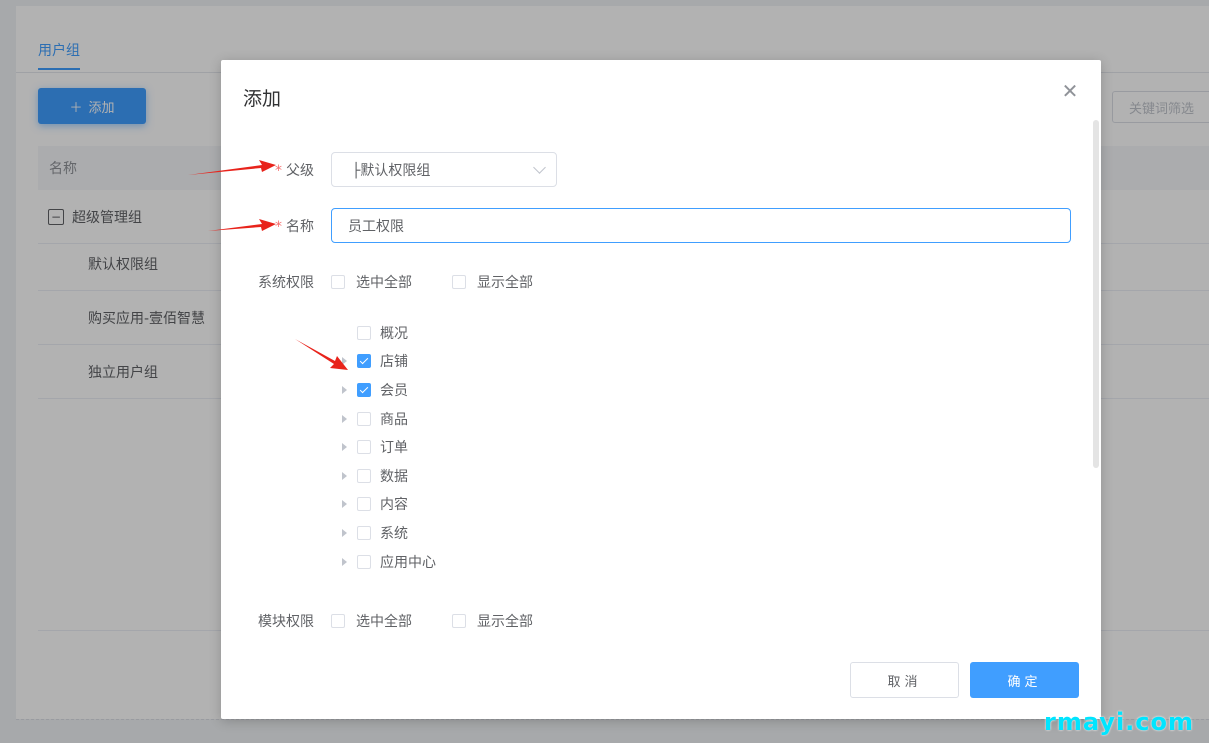 The image size is (1209, 743). What do you see at coordinates (394, 362) in the screenshot?
I see `tree-item-label: 店铺` at bounding box center [394, 362].